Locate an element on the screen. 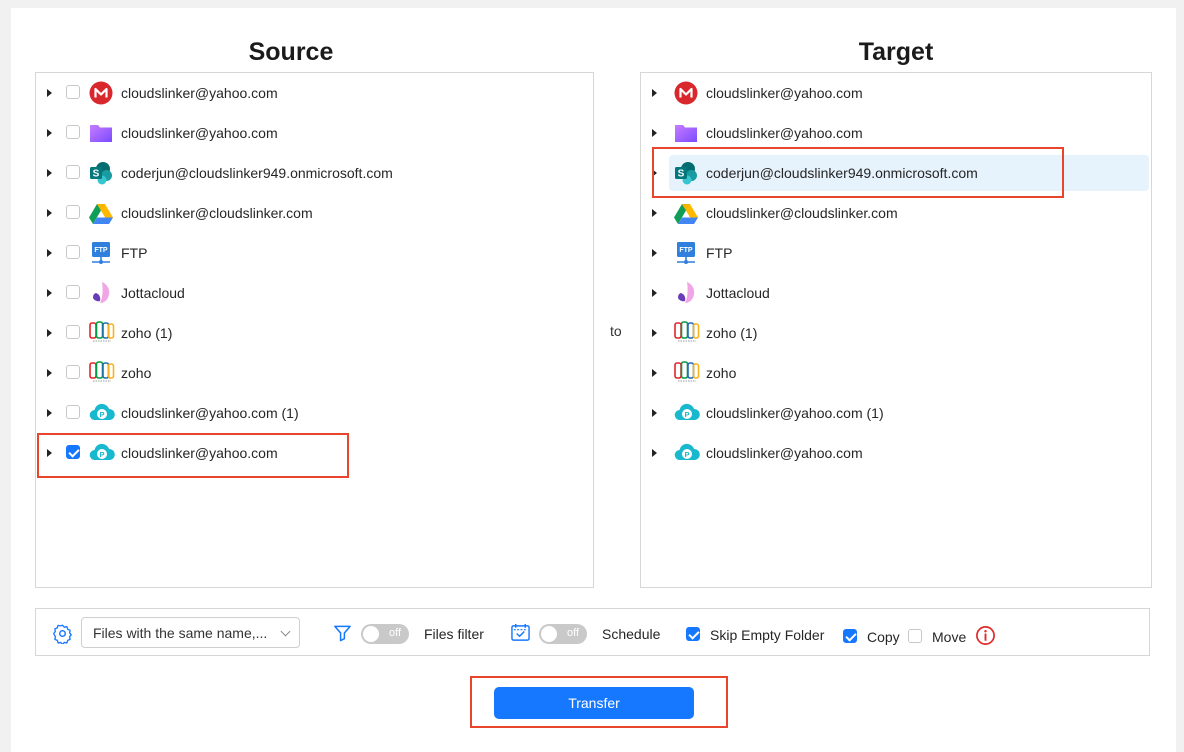  to-label: to is located at coordinates (616, 331).